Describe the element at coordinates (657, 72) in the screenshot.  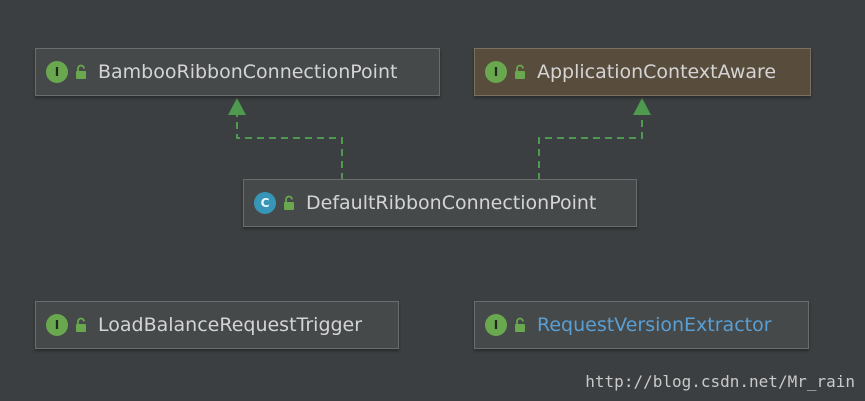
I see `node-label: ApplicationContextAware` at that location.